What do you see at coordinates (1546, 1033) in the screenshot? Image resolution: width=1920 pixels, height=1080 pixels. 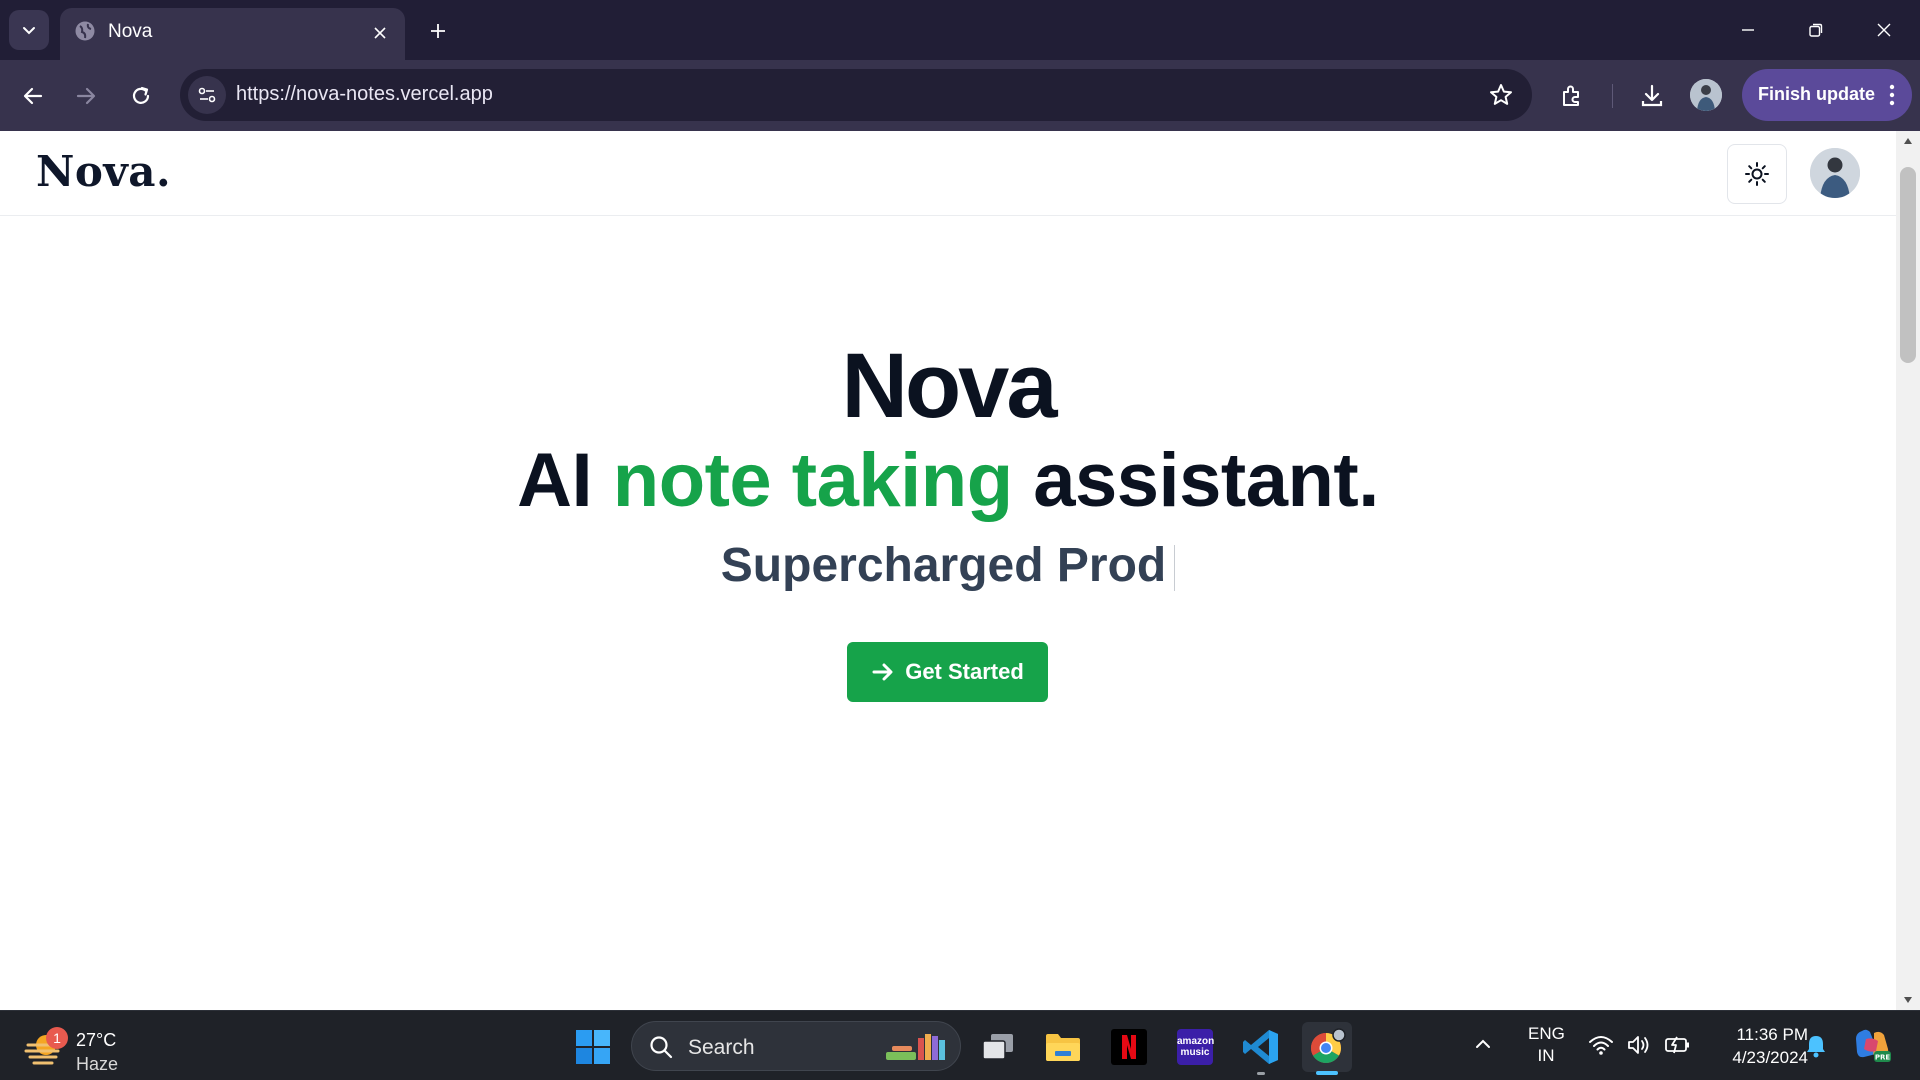 I see `language-code: ENG` at bounding box center [1546, 1033].